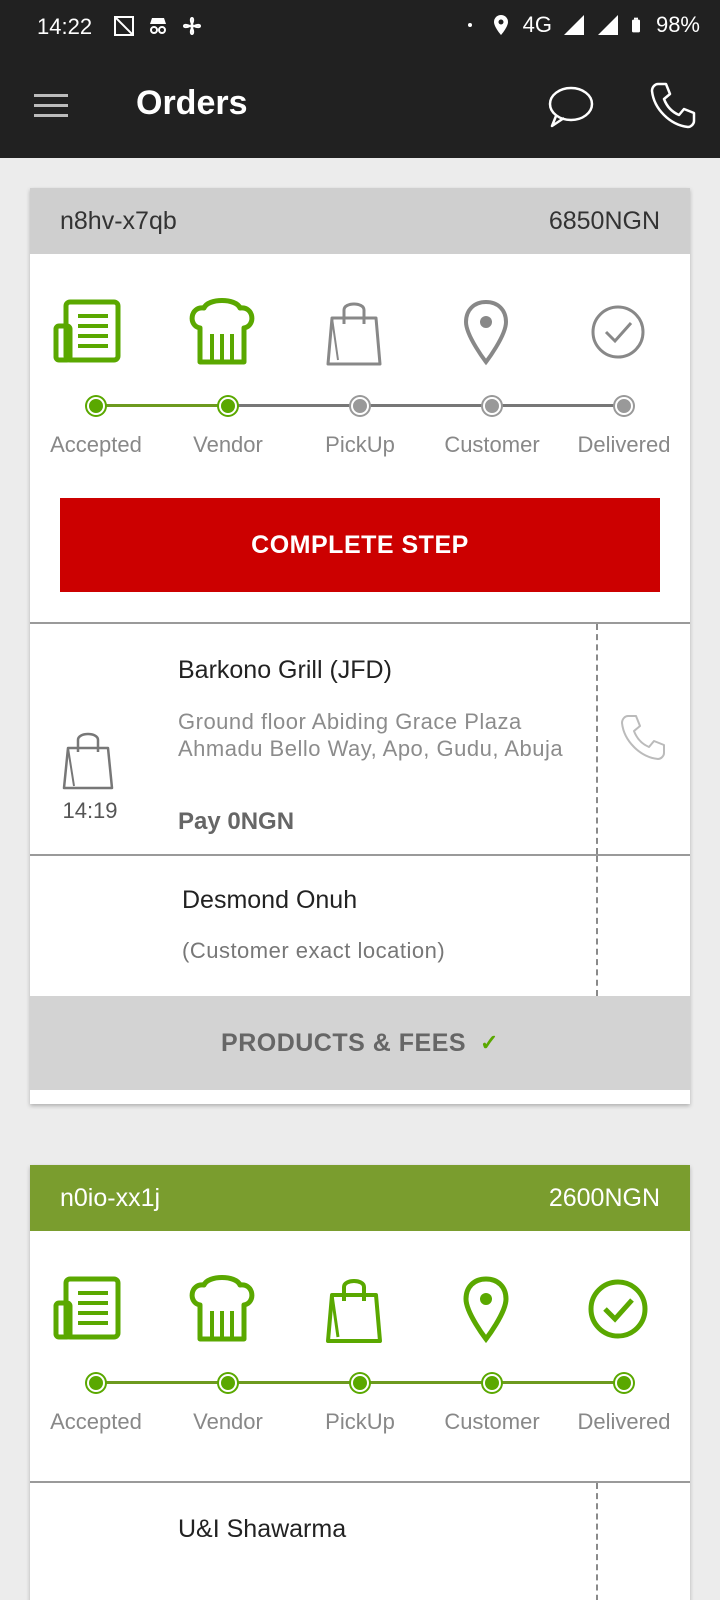  Describe the element at coordinates (360, 221) in the screenshot. I see `order-header: n8hv-x7qb 6850NGN` at that location.